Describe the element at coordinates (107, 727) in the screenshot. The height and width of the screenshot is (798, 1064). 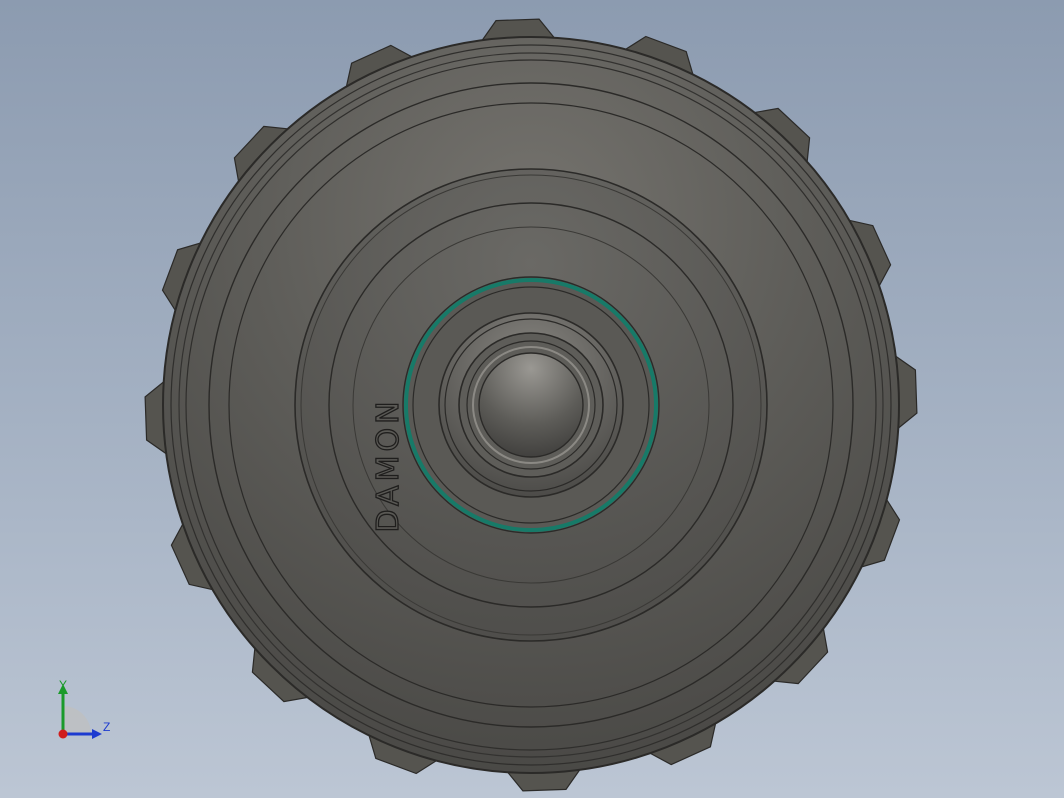
I see `z-axis-label: Z` at that location.